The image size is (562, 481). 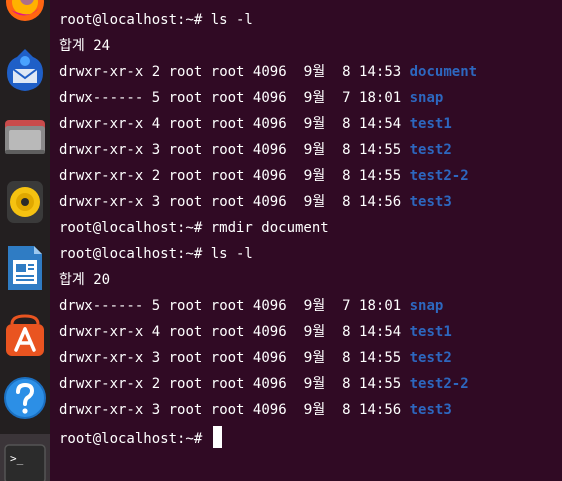 I want to click on libreoffice-writer-icon, so click(x=25, y=268).